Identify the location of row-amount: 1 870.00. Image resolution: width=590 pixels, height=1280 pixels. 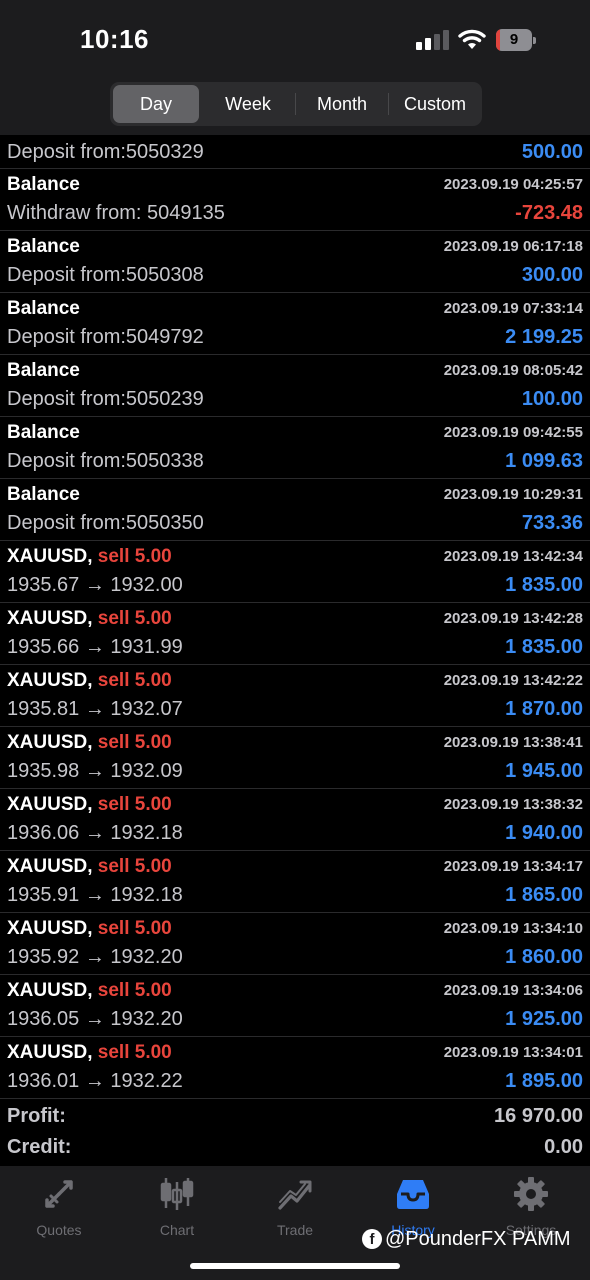
(544, 709).